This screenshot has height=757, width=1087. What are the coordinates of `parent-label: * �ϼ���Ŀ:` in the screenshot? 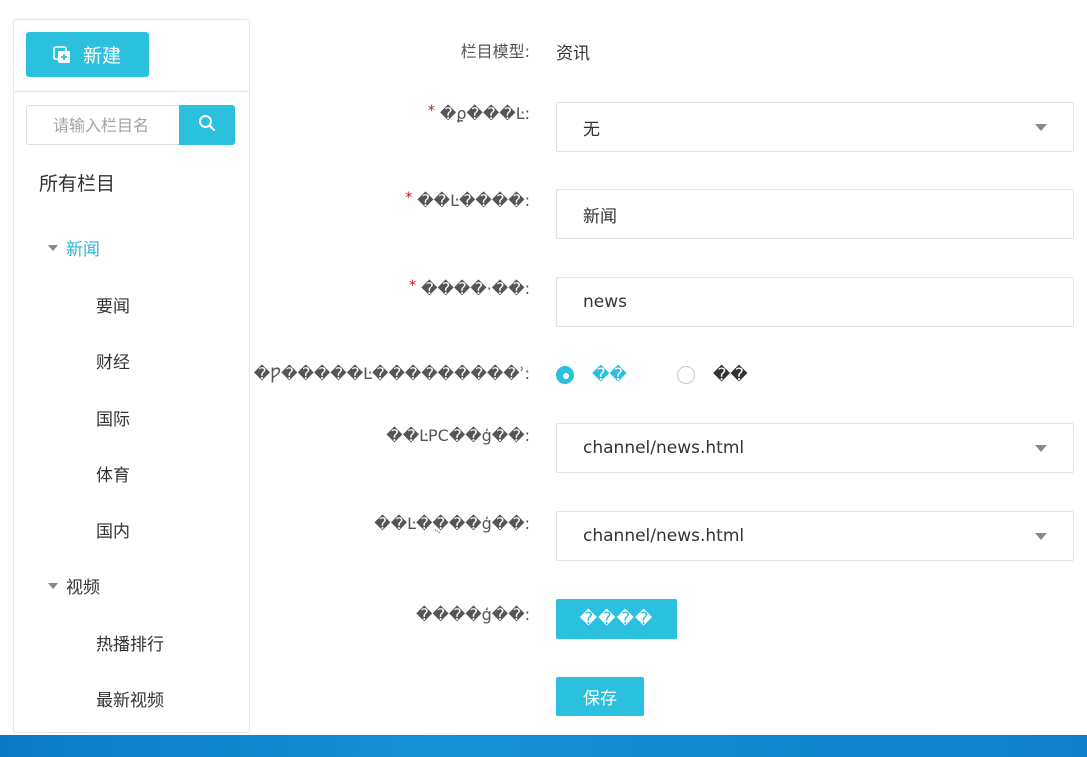 It's located at (478, 113).